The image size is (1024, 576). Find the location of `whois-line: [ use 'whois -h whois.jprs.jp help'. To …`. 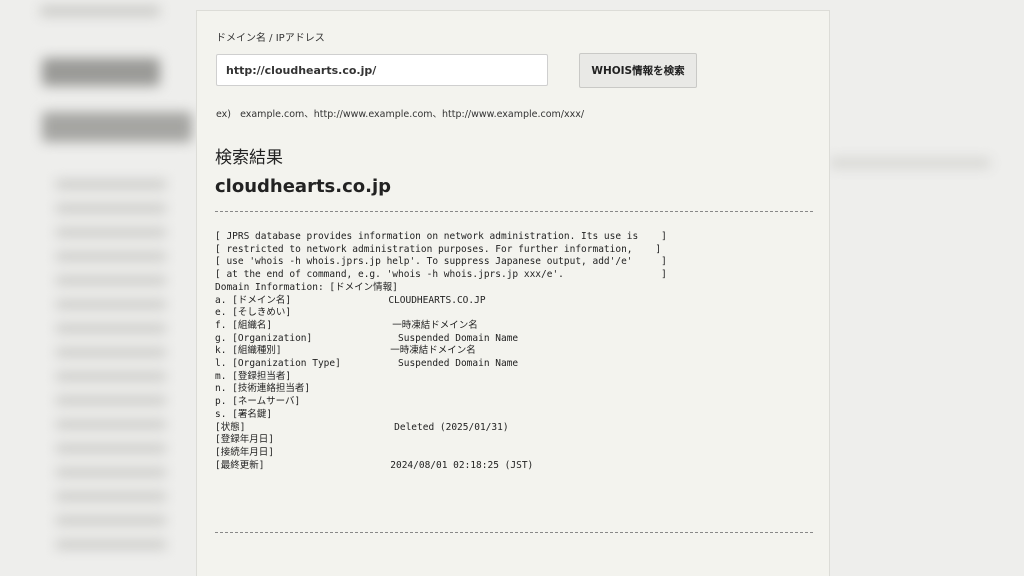

whois-line: [ use 'whois -h whois.jprs.jp help'. To … is located at coordinates (441, 262).